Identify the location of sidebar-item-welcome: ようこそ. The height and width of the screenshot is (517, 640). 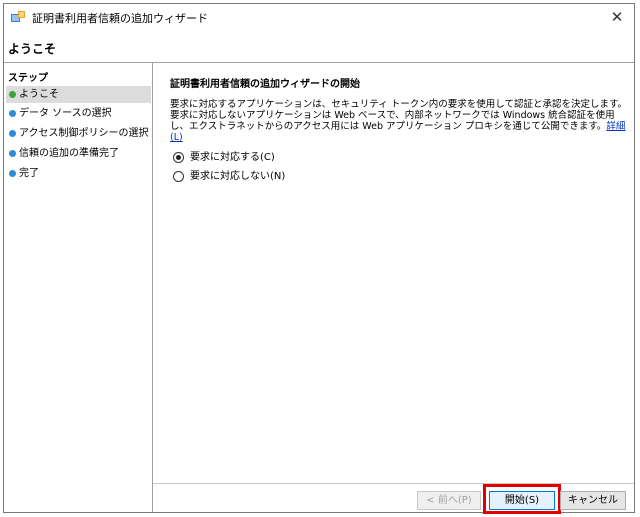
(78, 94).